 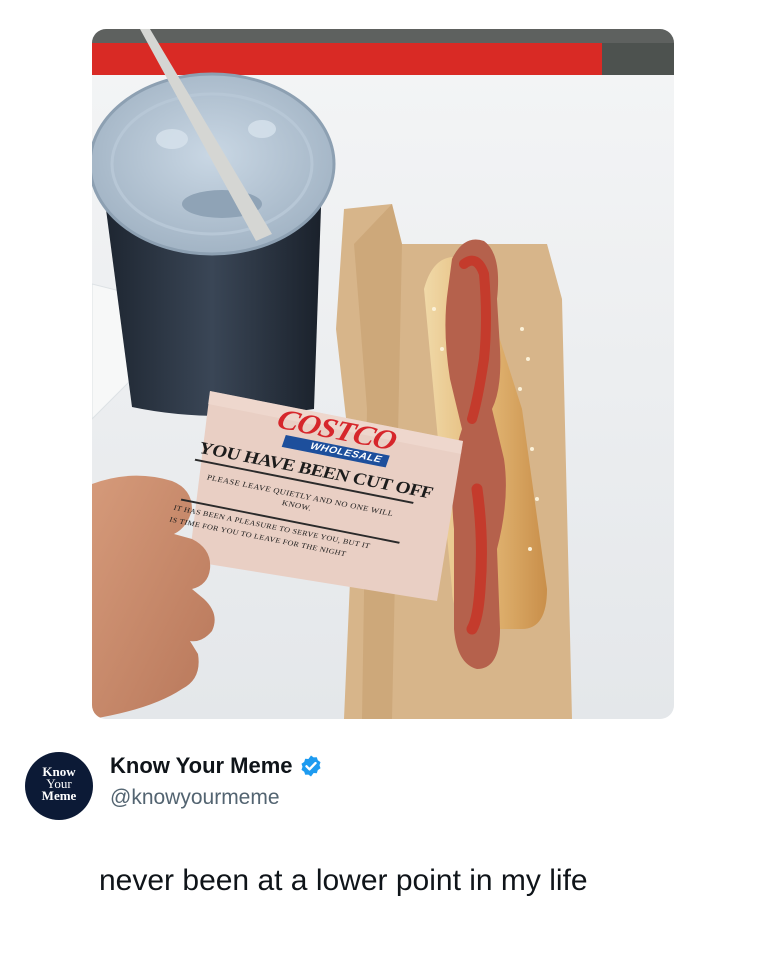 What do you see at coordinates (201, 766) in the screenshot?
I see `author-name: Know Your Meme` at bounding box center [201, 766].